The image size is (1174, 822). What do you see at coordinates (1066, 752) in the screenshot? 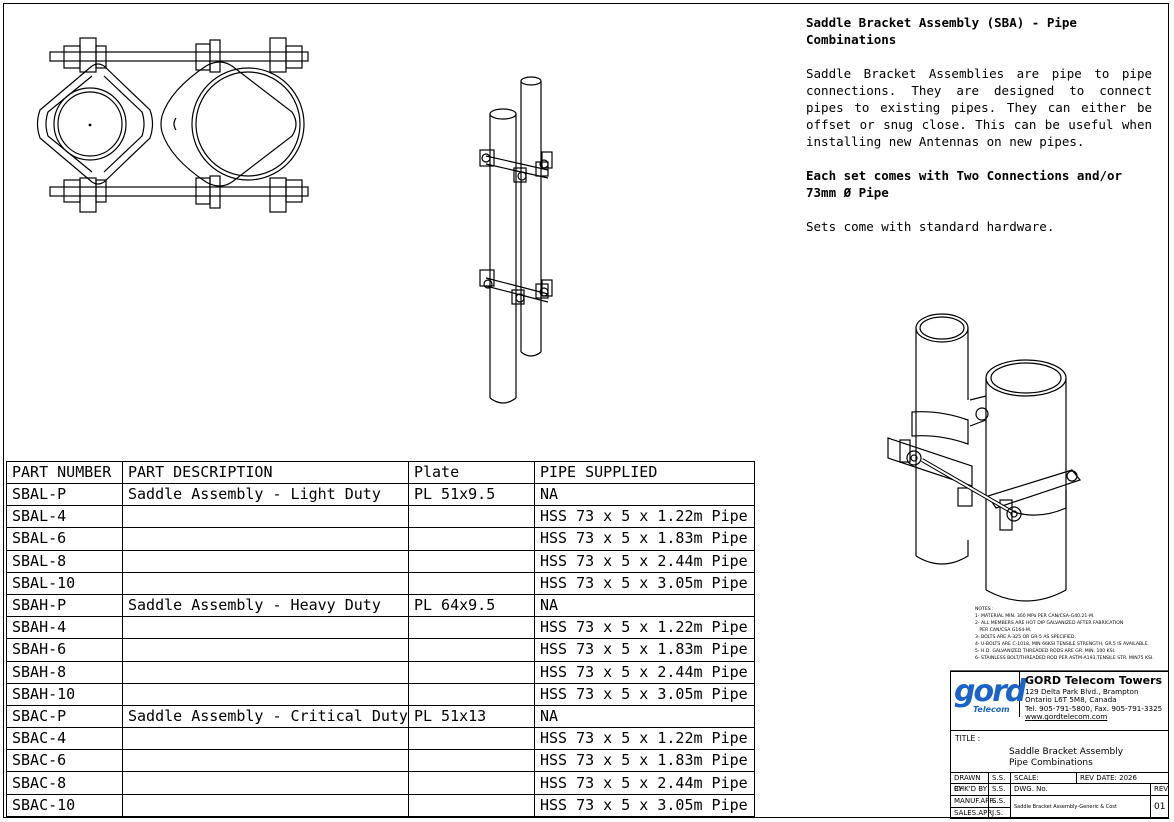
I see `drawing-title-line: Saddle Bracket Assembly` at bounding box center [1066, 752].